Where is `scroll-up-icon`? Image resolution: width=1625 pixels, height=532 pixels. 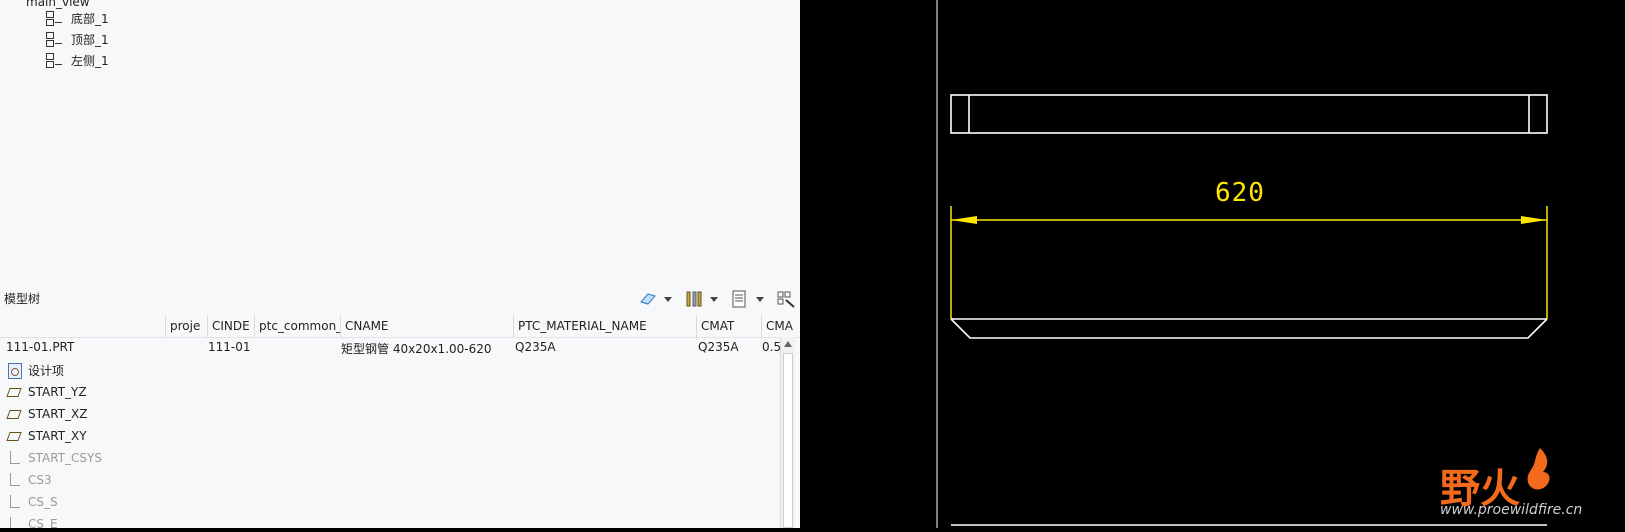
scroll-up-icon is located at coordinates (788, 344).